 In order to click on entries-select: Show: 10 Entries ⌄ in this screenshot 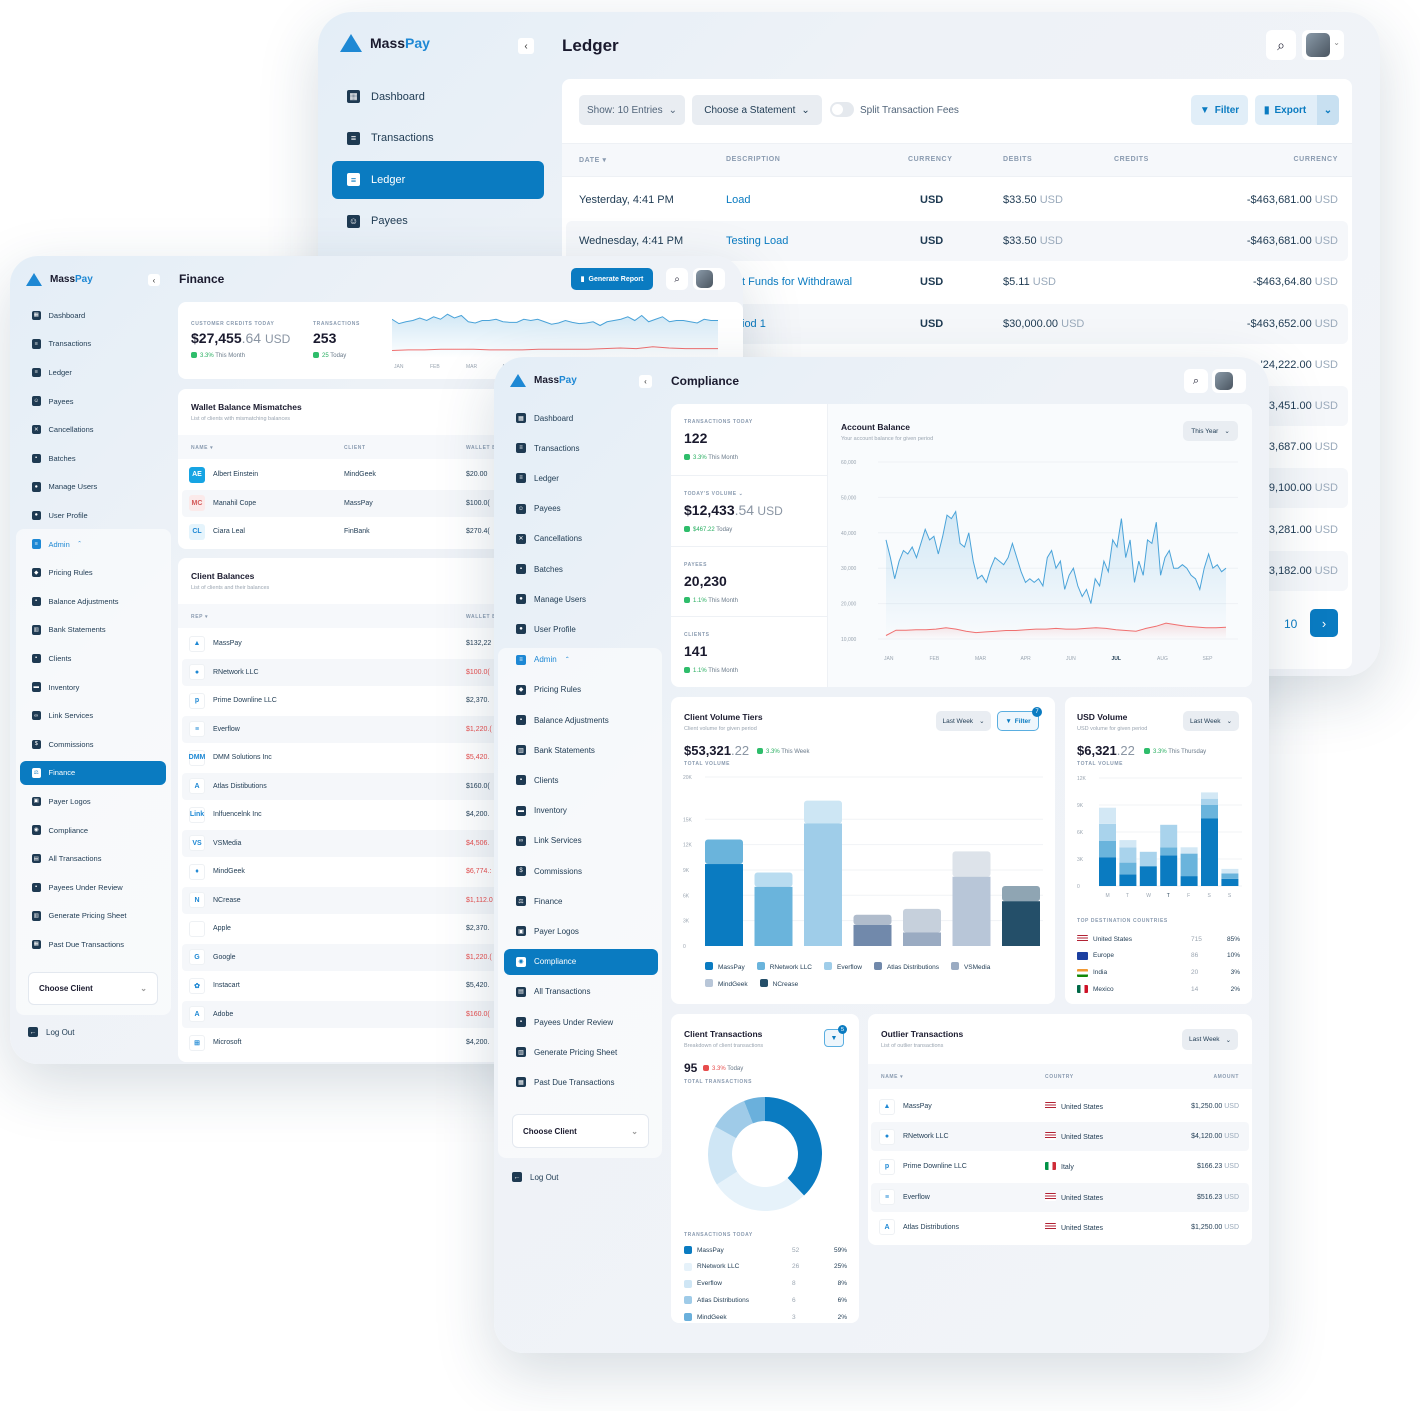, I will do `click(632, 110)`.